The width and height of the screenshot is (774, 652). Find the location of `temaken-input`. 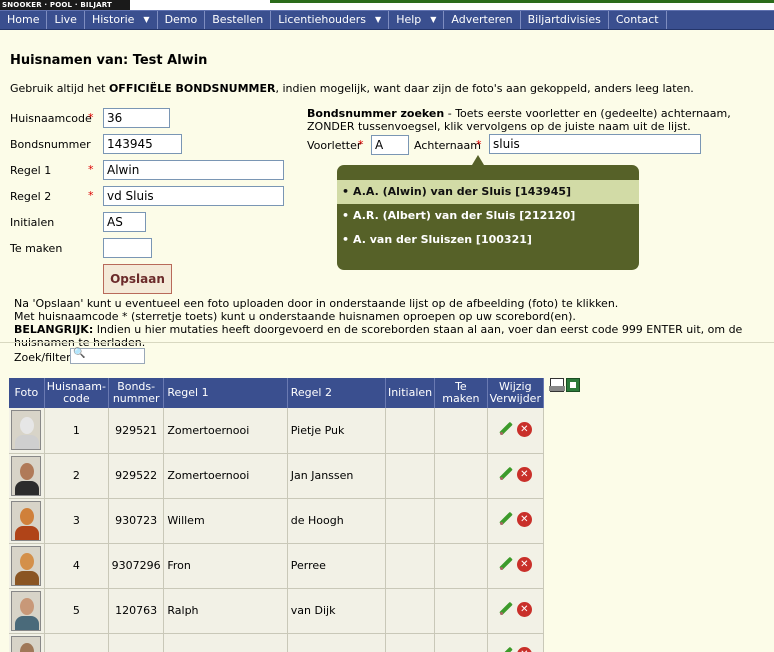

temaken-input is located at coordinates (127, 248).